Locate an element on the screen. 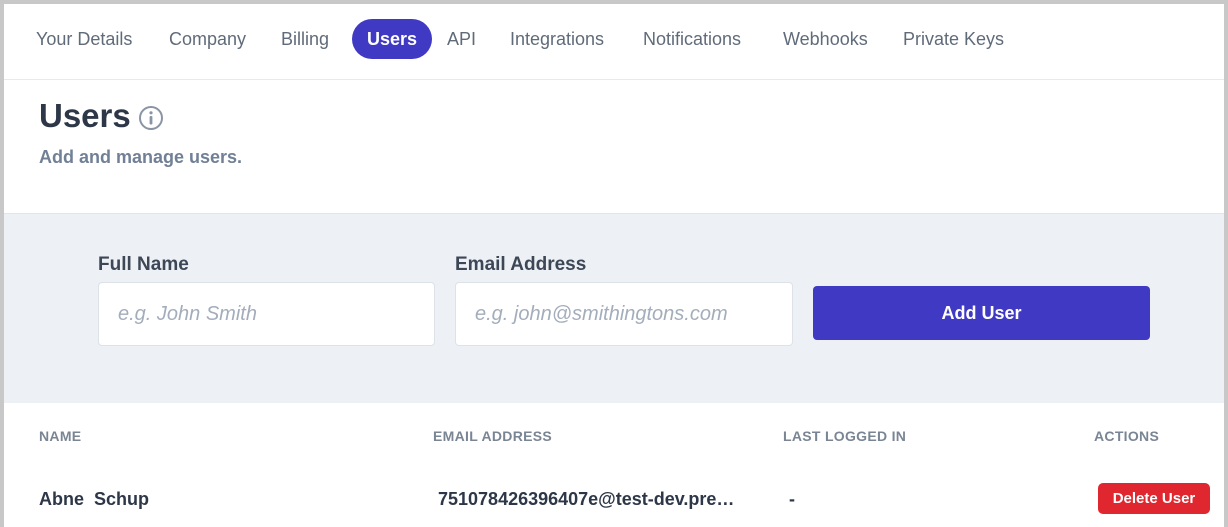  delete-user-button: Delete User is located at coordinates (1154, 498).